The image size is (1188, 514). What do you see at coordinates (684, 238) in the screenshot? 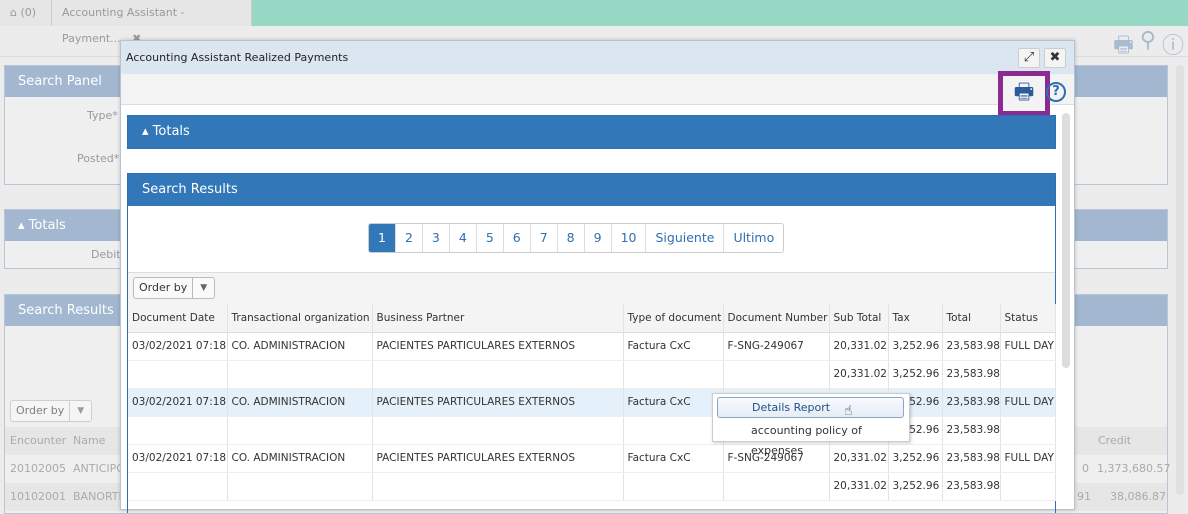
I see `page-siguiente: Siguiente` at bounding box center [684, 238].